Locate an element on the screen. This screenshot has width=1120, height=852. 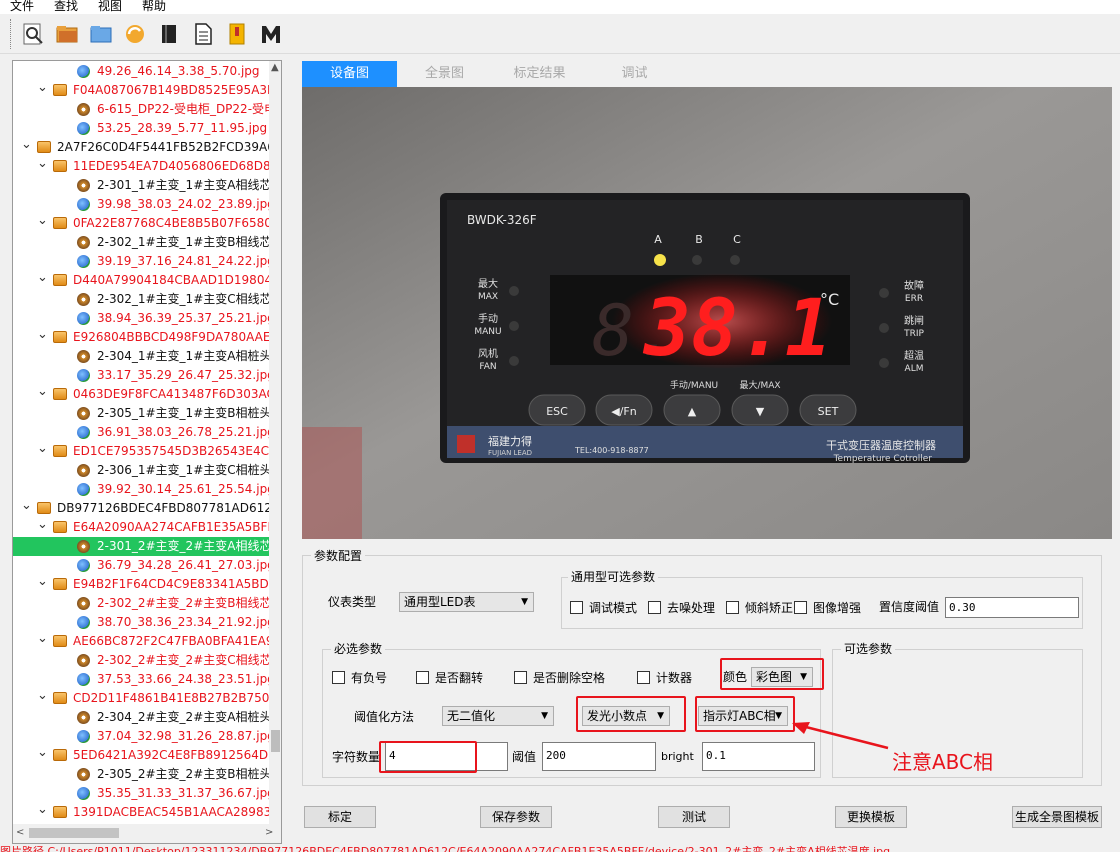
vertical-scrollbar: ▲ is located at coordinates (275, 442).